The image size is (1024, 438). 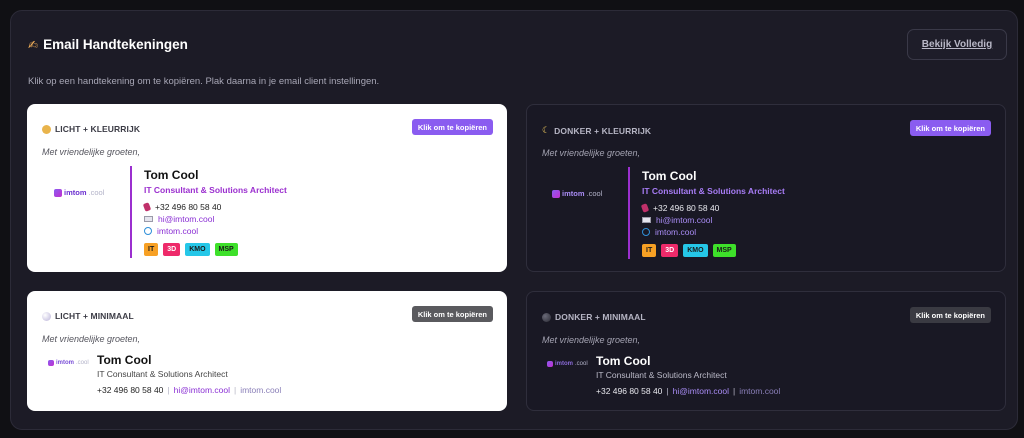 What do you see at coordinates (597, 130) in the screenshot?
I see `card-label: ☾ DONKER + KLEURRIJK` at bounding box center [597, 130].